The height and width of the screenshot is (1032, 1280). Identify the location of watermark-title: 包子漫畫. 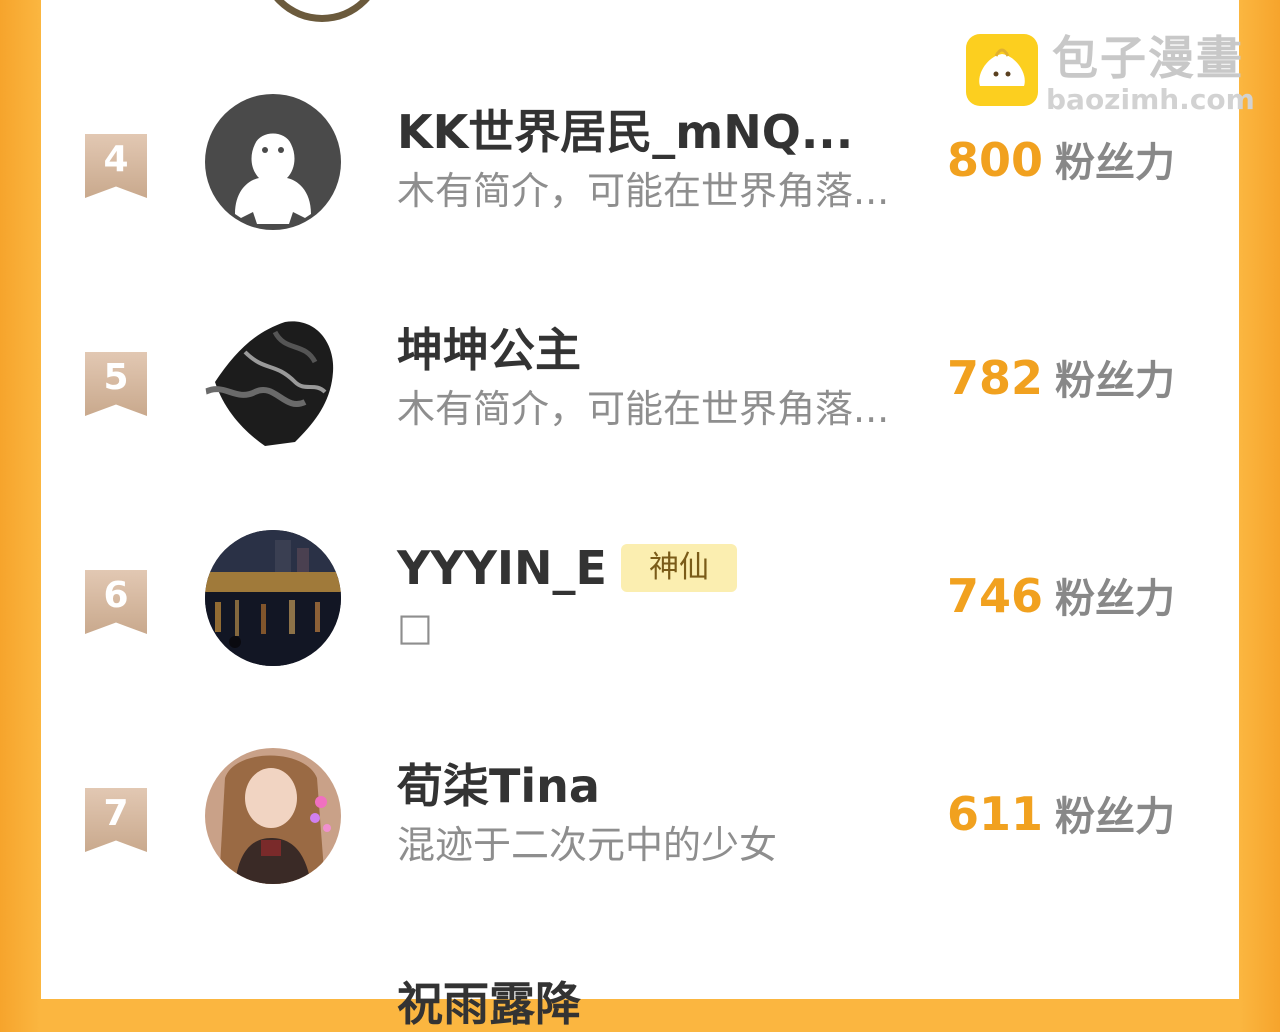
(1148, 58).